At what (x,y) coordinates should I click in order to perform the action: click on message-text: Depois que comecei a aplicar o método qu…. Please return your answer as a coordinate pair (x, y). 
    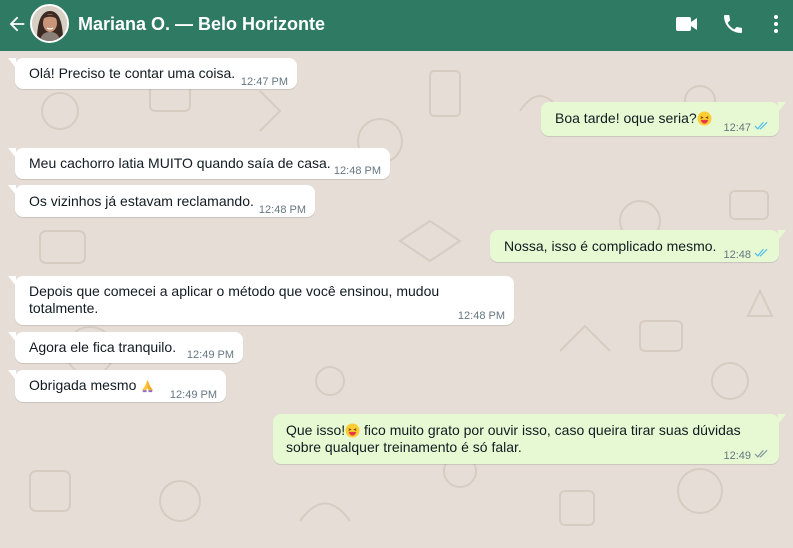
    Looking at the image, I should click on (234, 299).